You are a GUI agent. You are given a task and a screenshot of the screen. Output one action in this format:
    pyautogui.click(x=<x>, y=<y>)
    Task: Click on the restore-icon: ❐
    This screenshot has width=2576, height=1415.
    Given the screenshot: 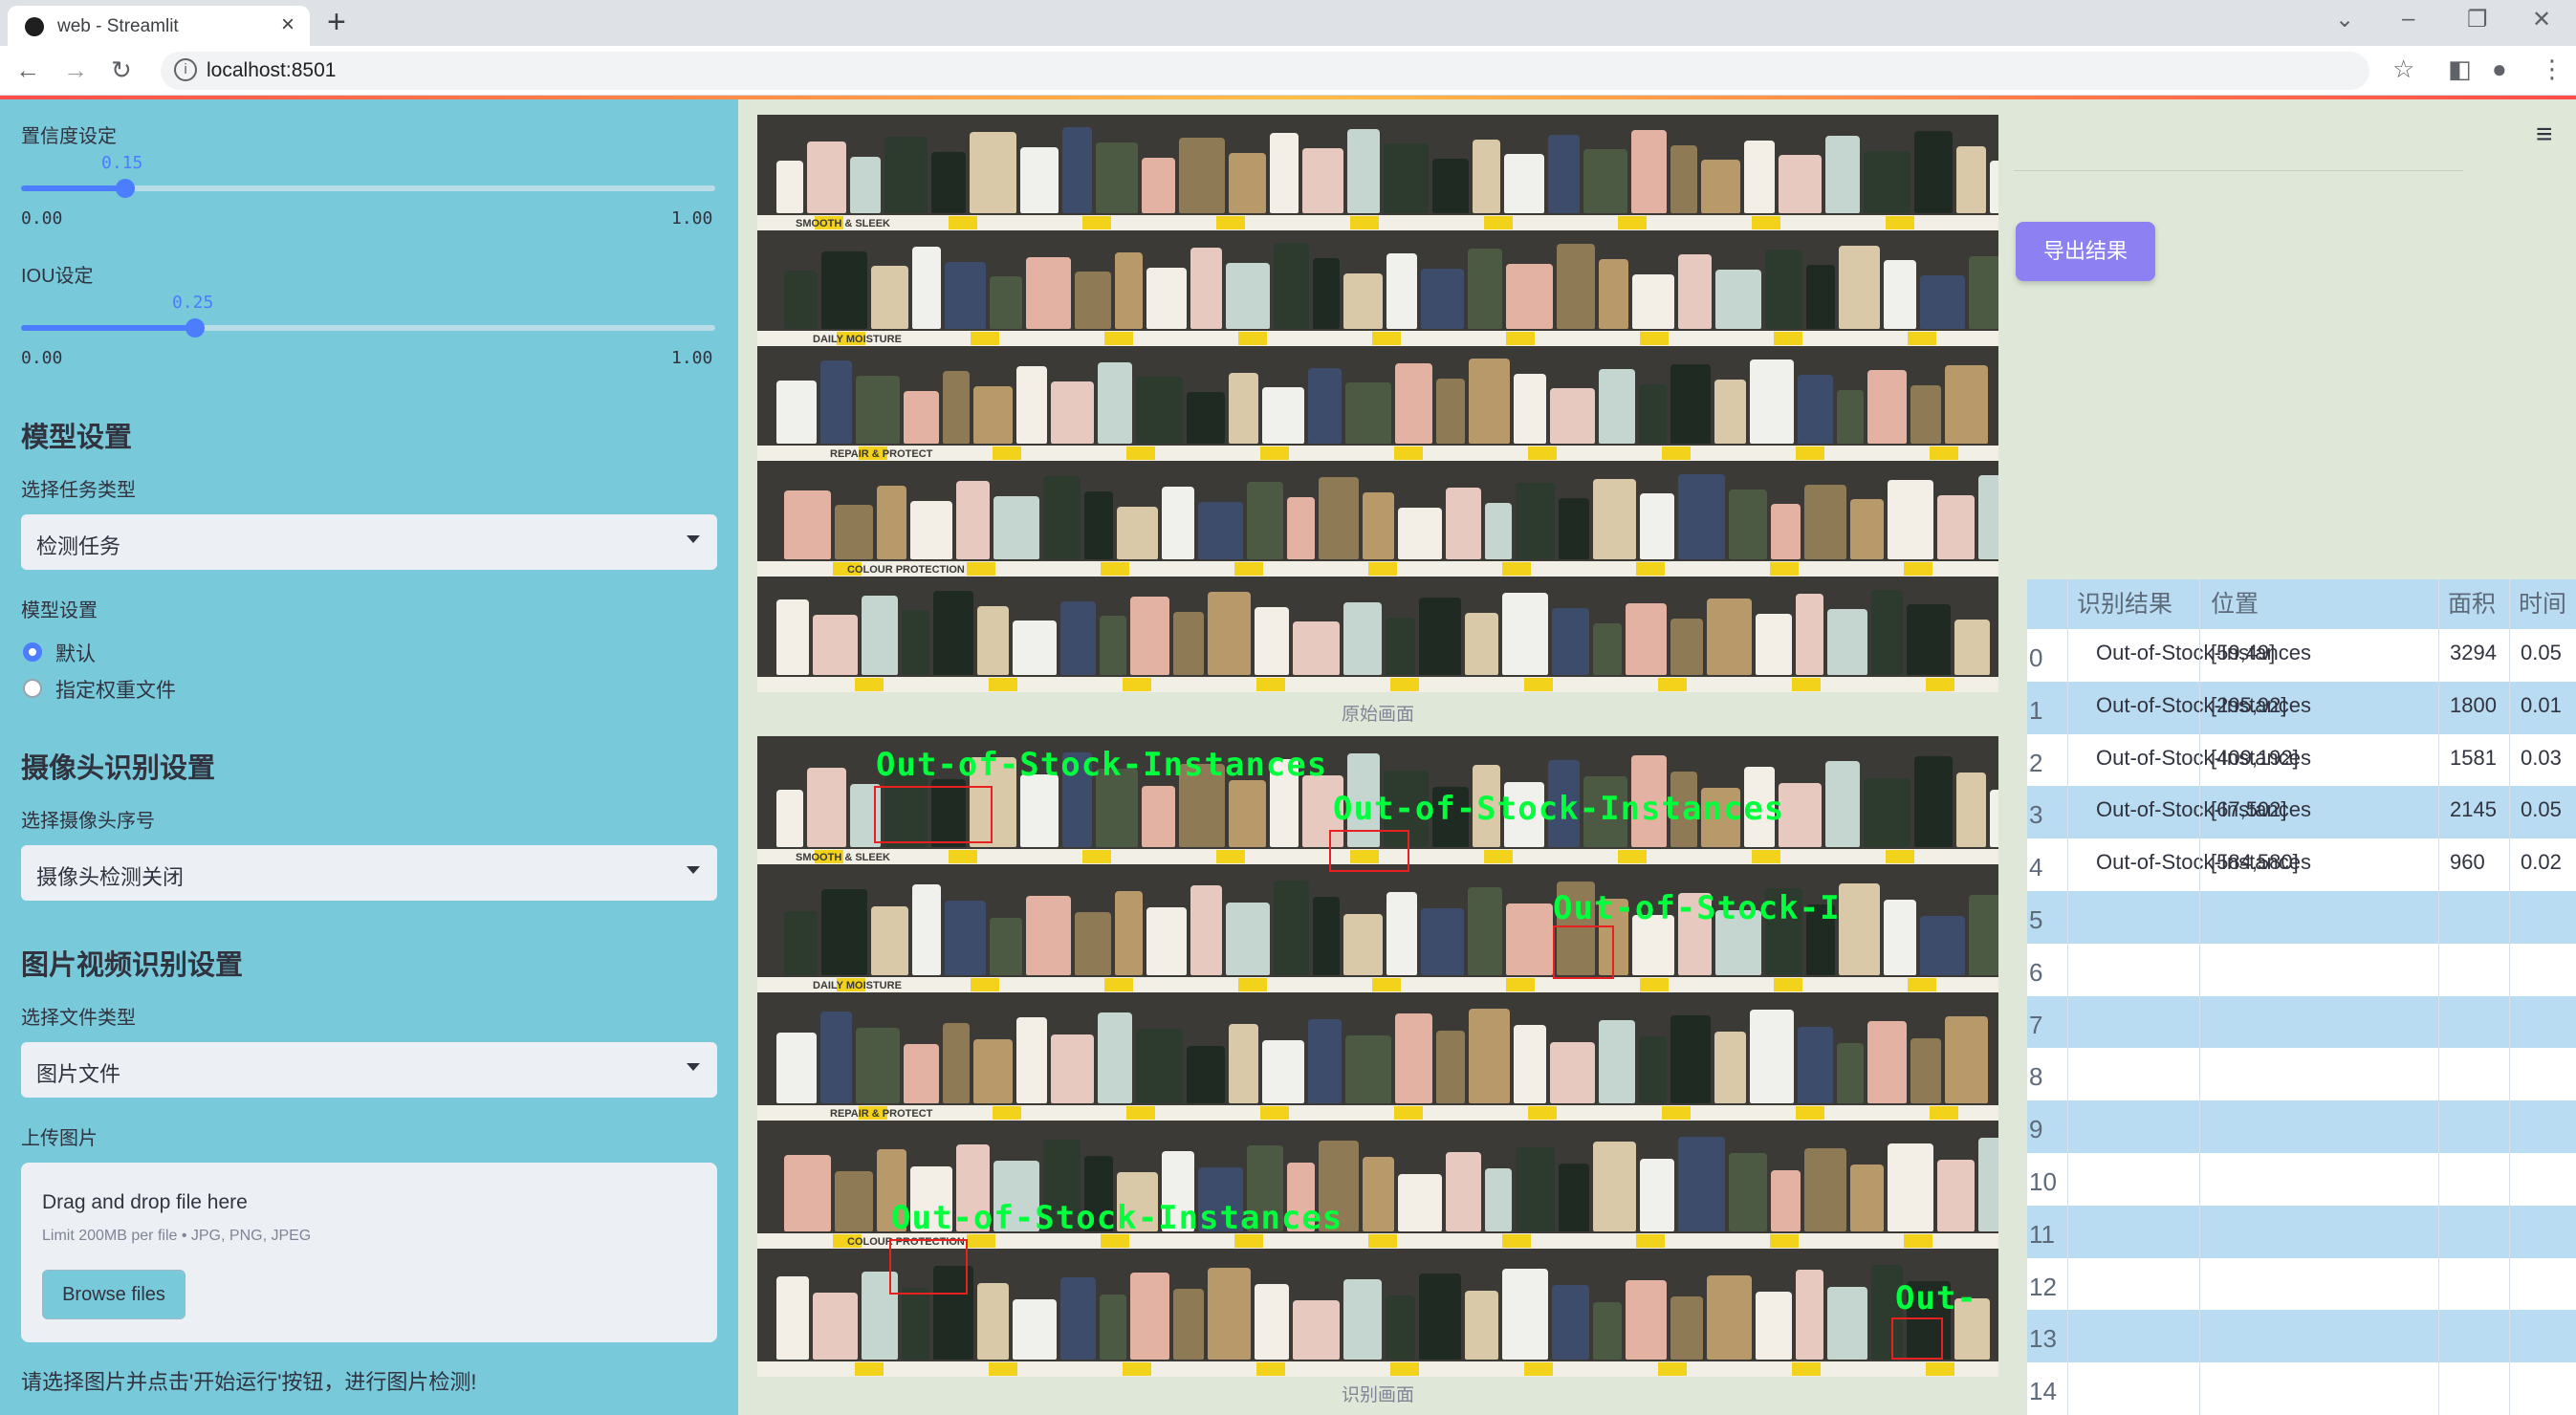 What is the action you would take?
    pyautogui.click(x=2477, y=19)
    